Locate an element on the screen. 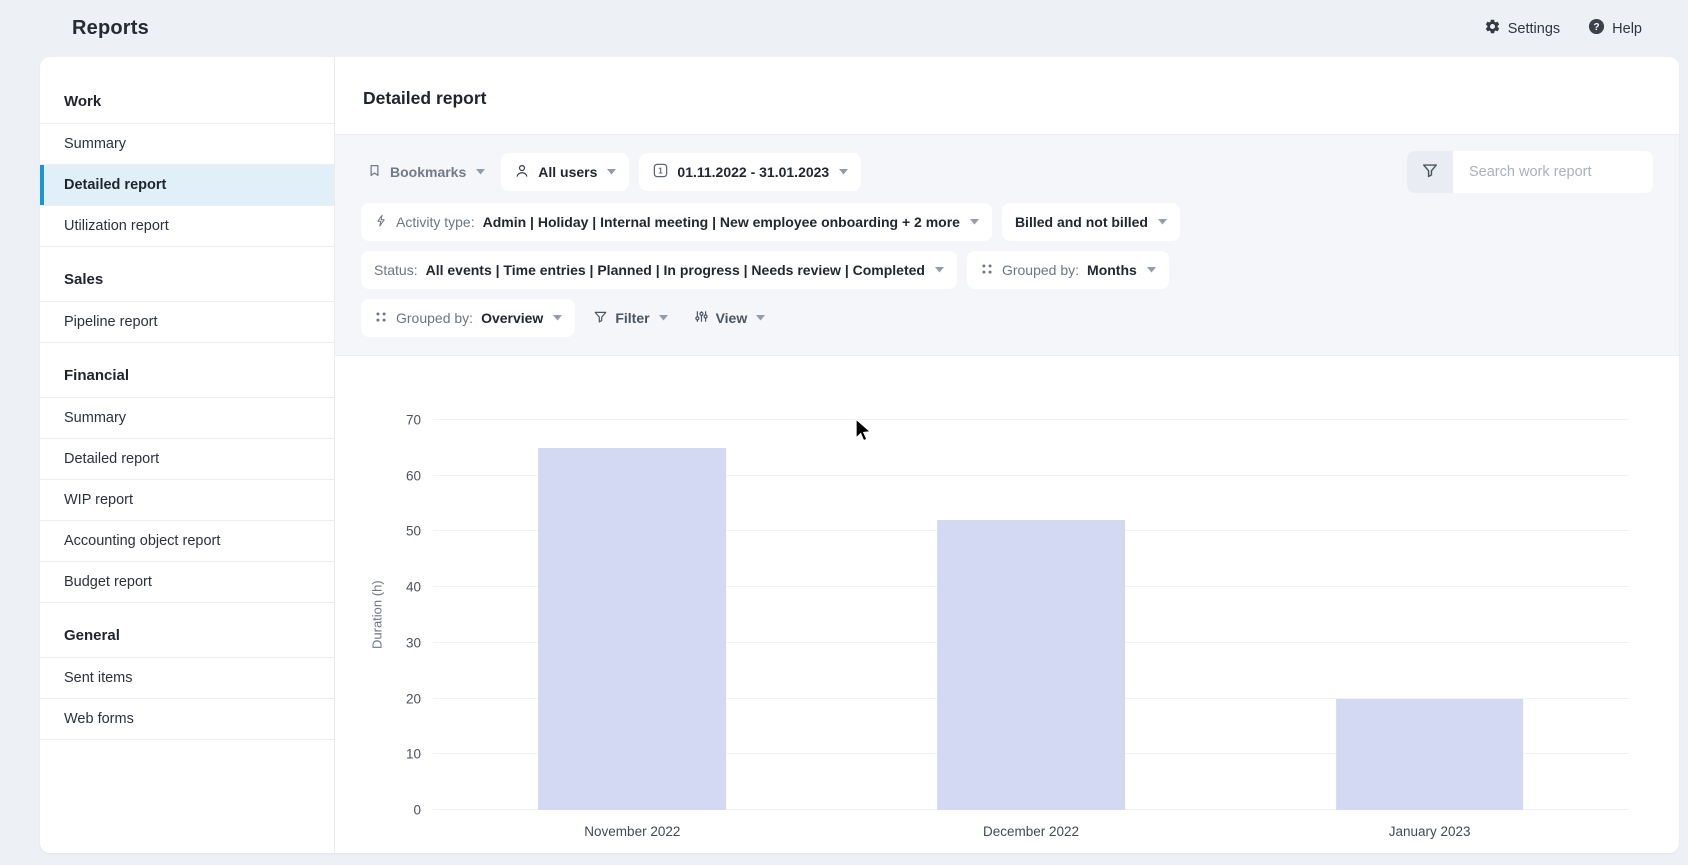 The height and width of the screenshot is (865, 1688). users-filter-value: All users is located at coordinates (568, 172).